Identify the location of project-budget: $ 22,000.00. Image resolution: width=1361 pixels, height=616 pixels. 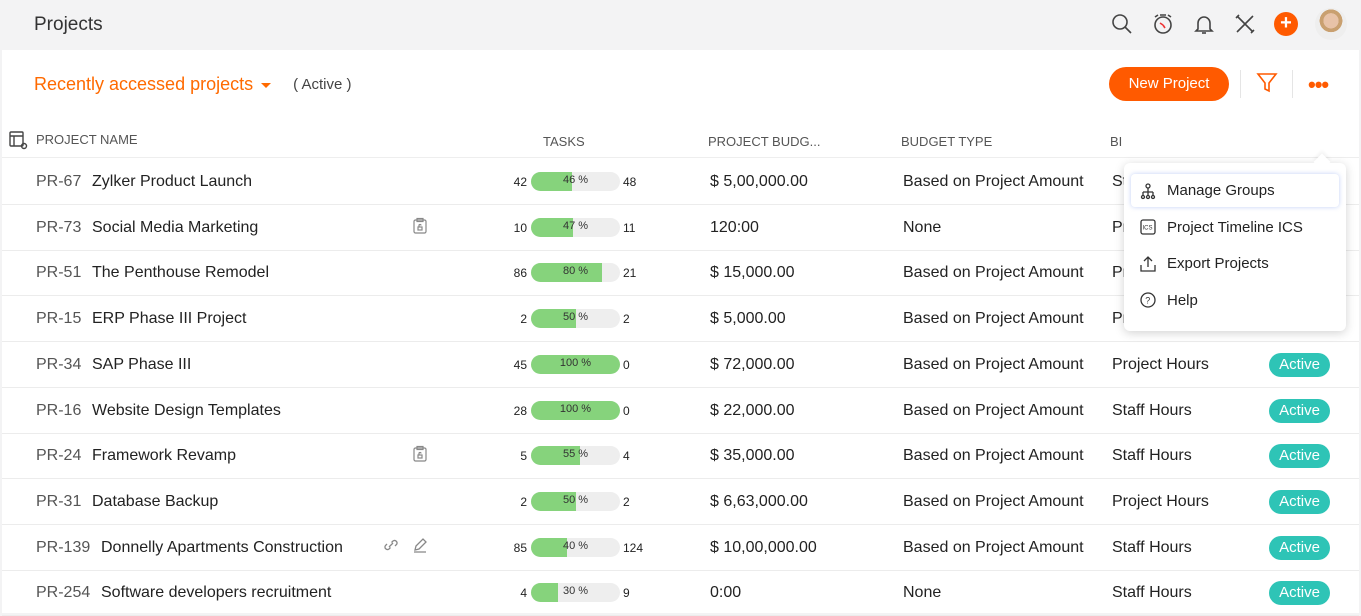
(752, 410).